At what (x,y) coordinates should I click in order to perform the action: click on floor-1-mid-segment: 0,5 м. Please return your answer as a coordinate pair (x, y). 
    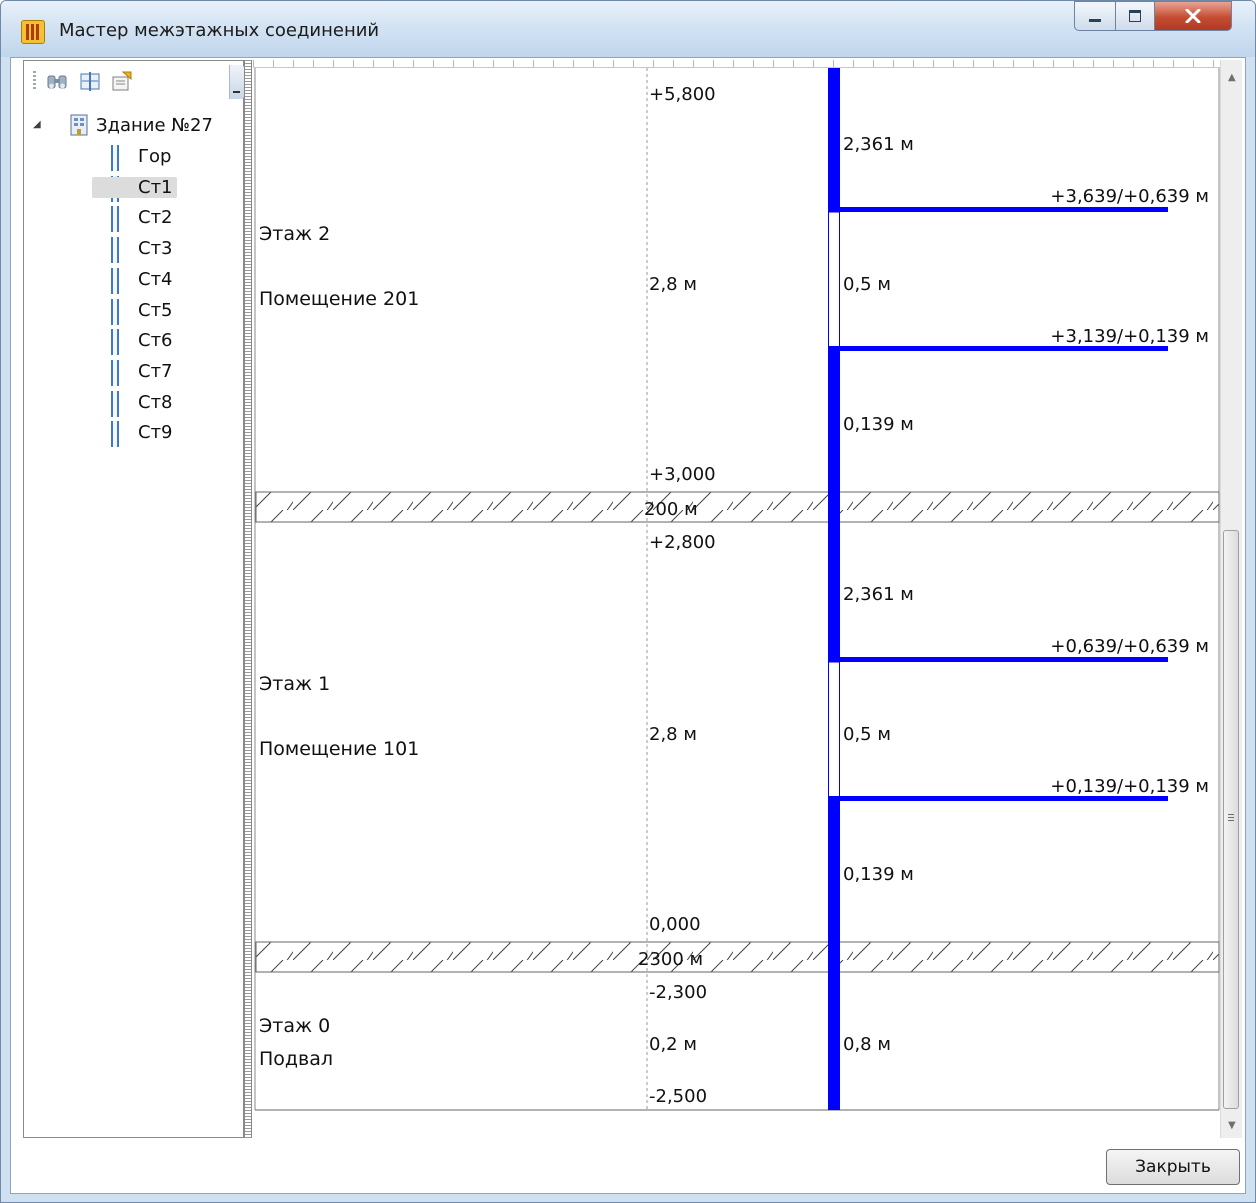
    Looking at the image, I should click on (867, 734).